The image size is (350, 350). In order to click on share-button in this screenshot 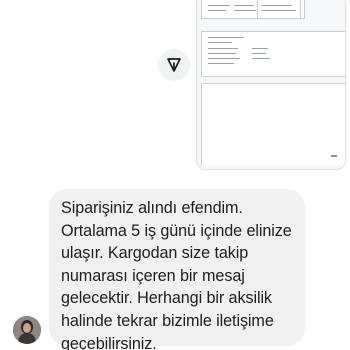, I will do `click(174, 65)`.